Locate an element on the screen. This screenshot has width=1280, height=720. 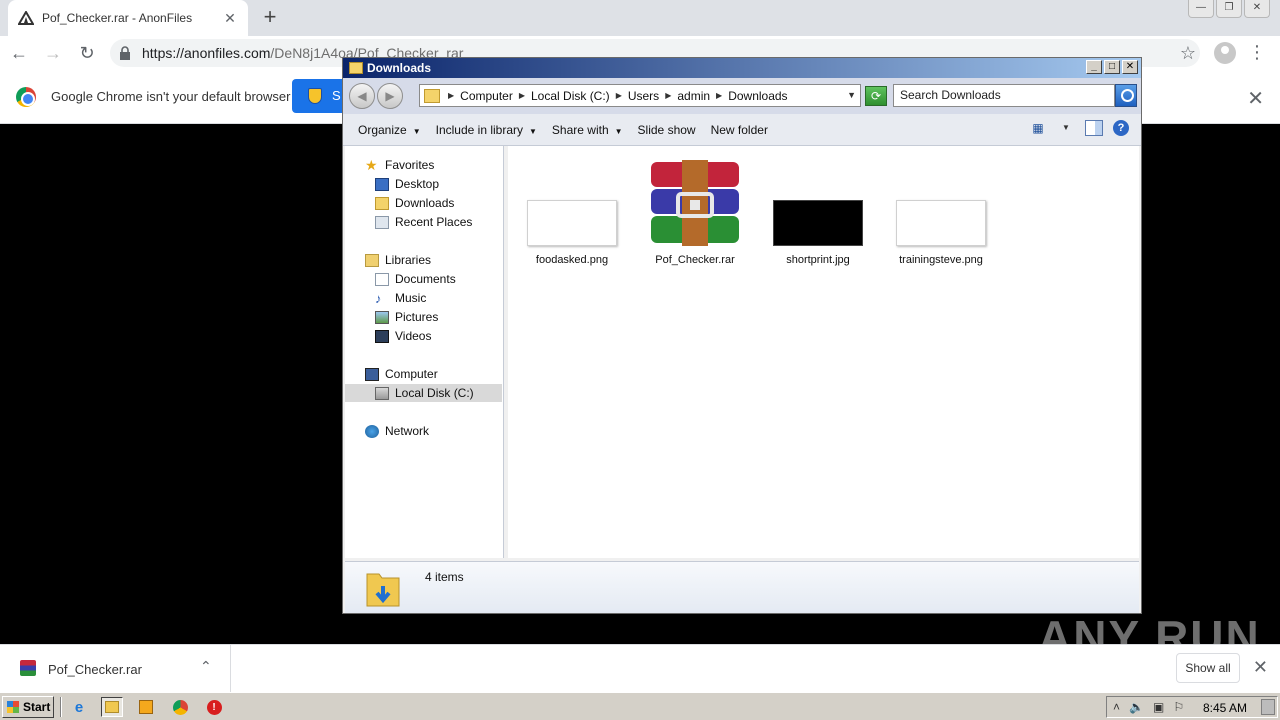
explorer-forward-button: ▶ is located at coordinates (390, 96).